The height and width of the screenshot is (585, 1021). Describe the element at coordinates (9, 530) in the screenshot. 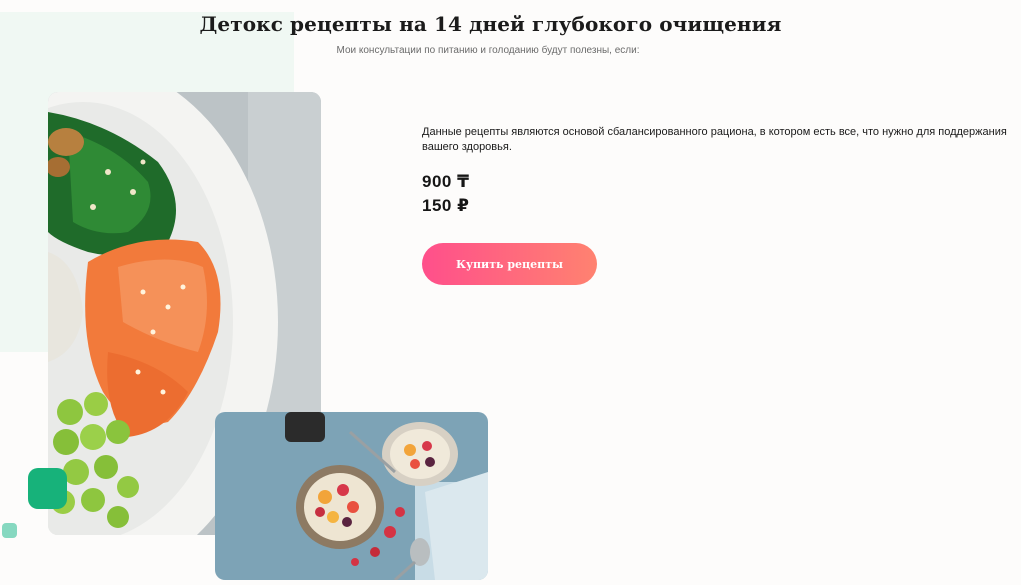

I see `decorative-small-square` at that location.